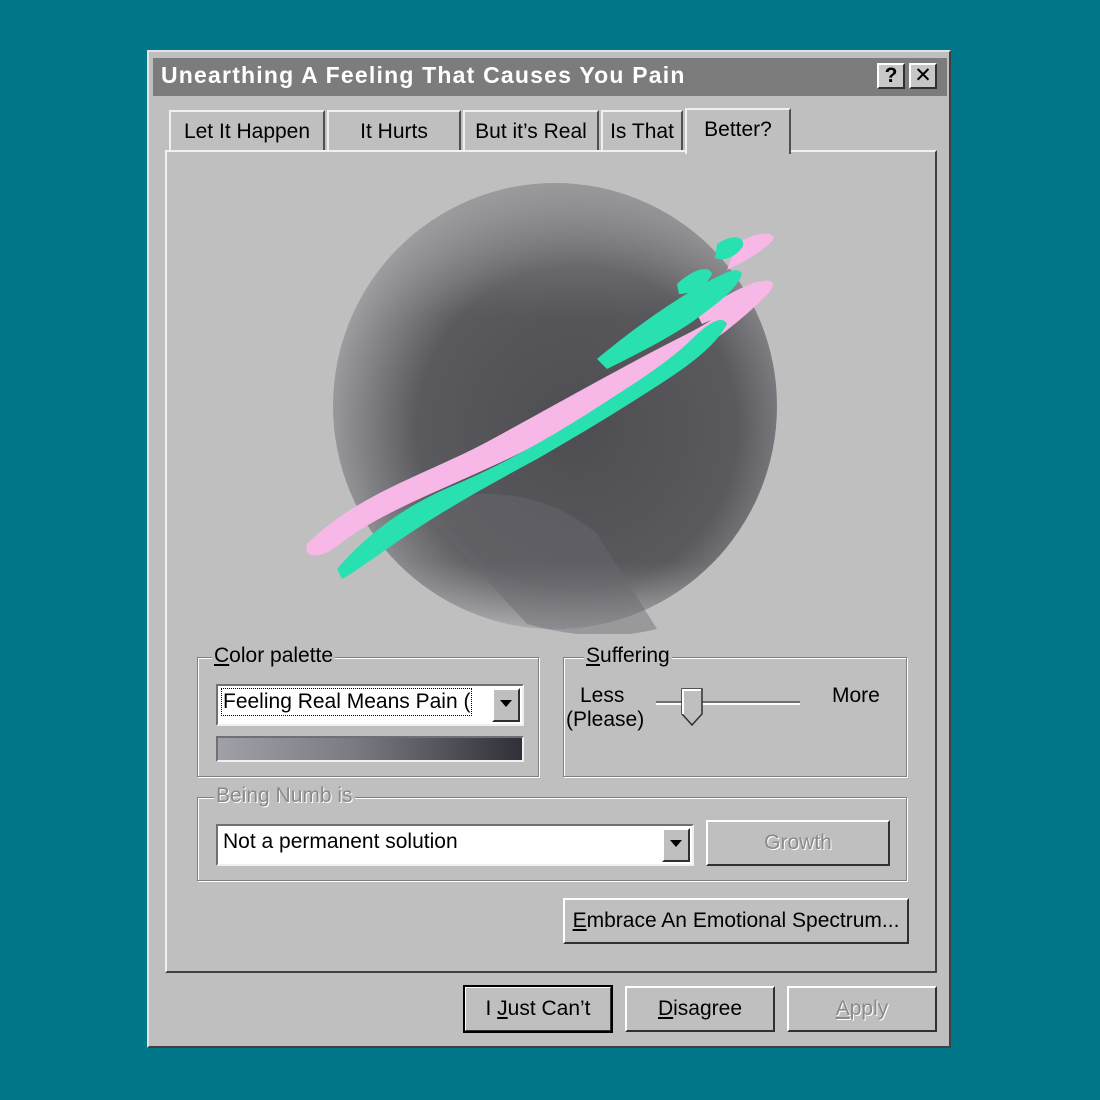 The height and width of the screenshot is (1100, 1100). Describe the element at coordinates (728, 703) in the screenshot. I see `suffering-slider-track` at that location.